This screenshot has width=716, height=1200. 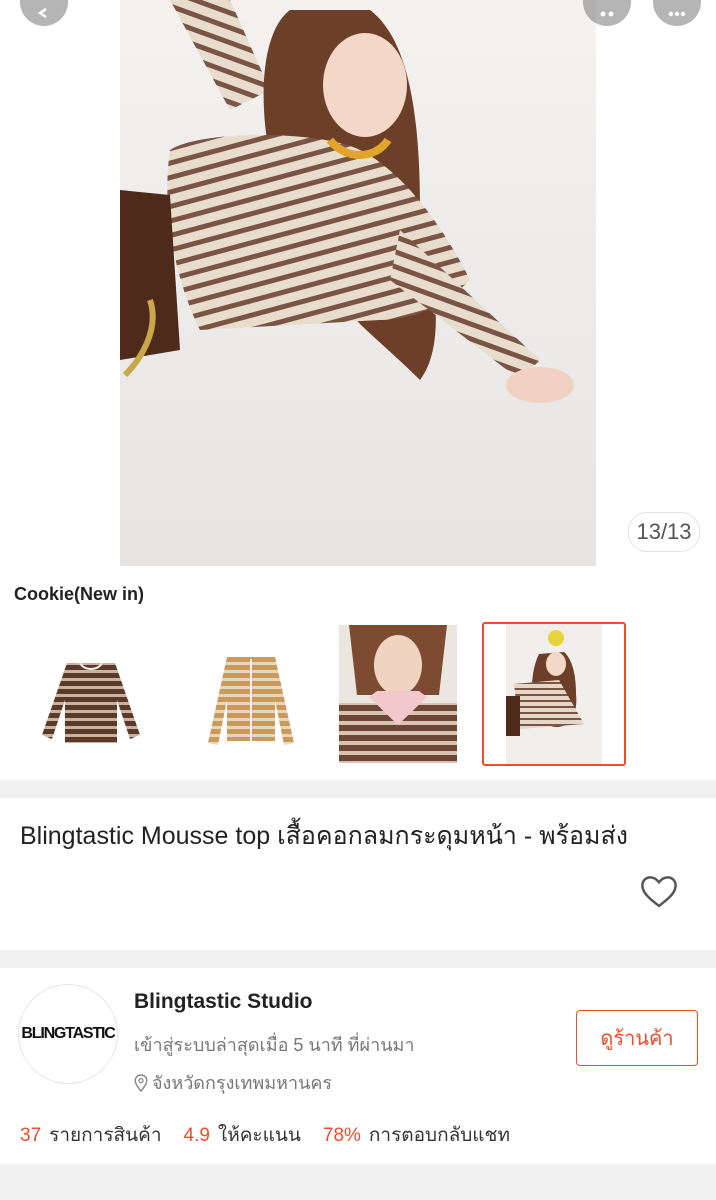 What do you see at coordinates (31, 1135) in the screenshot?
I see `stat-products-count: 37` at bounding box center [31, 1135].